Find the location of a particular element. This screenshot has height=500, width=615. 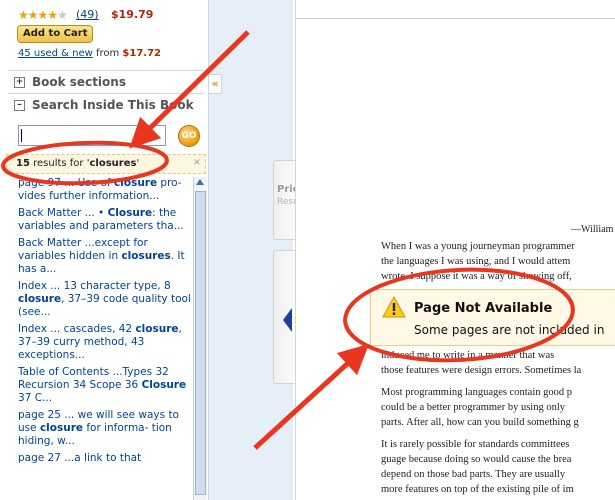

used-new-offer: 45 used & new from $17.72 is located at coordinates (89, 53).